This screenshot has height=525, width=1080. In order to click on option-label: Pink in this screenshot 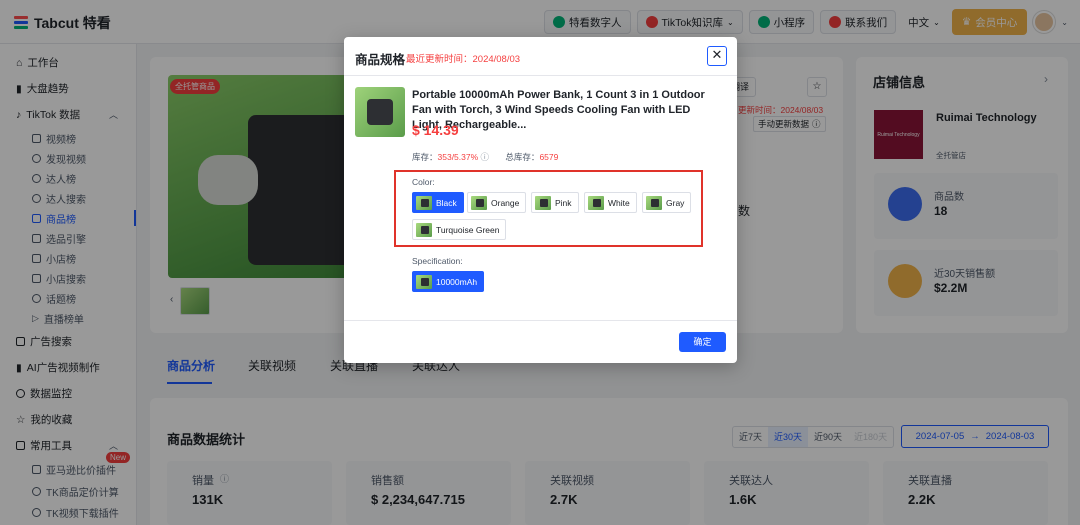, I will do `click(563, 202)`.